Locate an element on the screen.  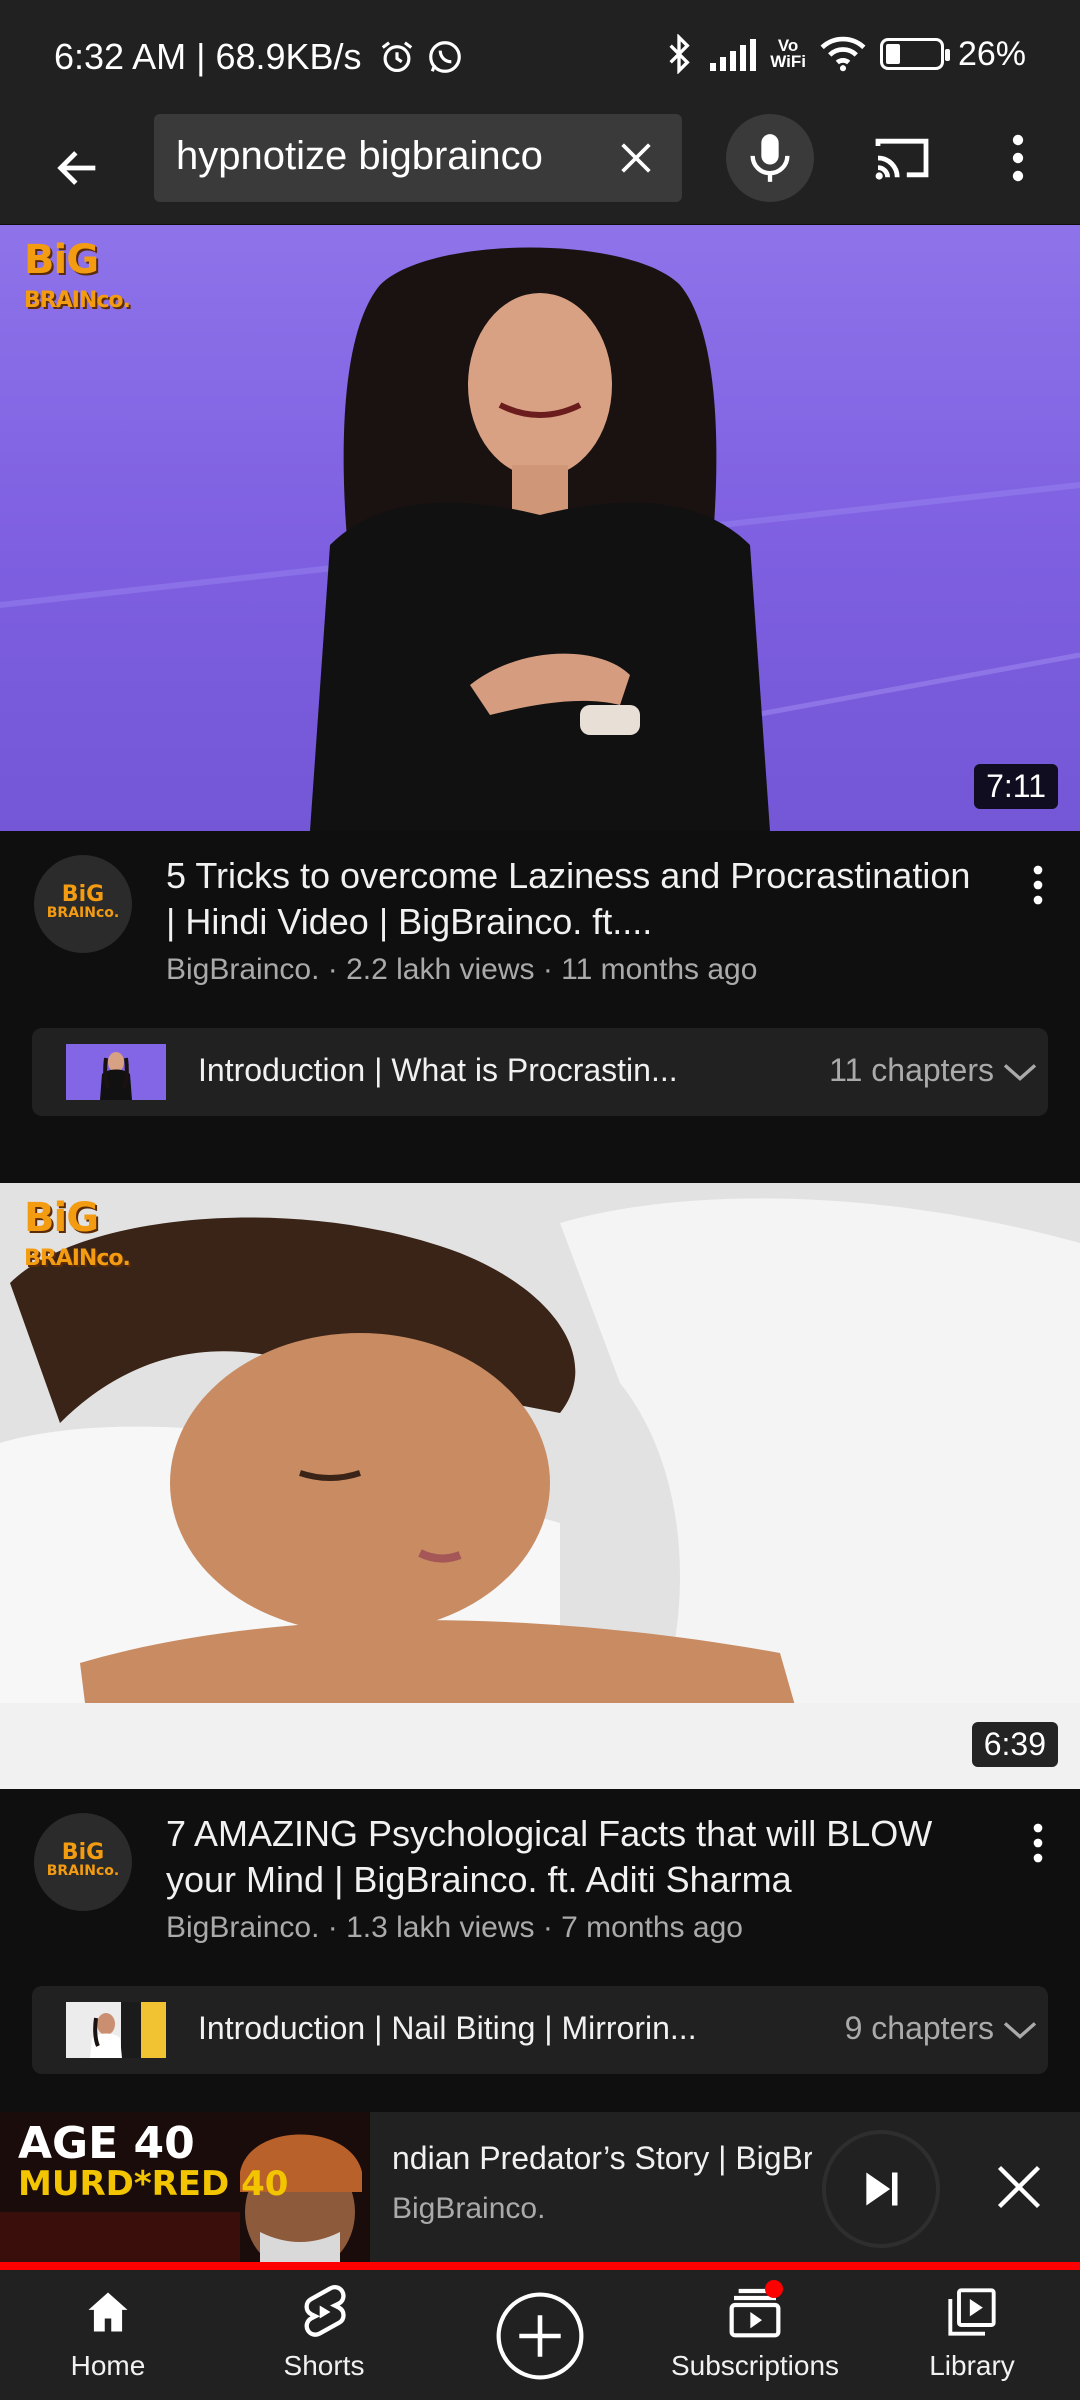
nav-library-label: Library is located at coordinates (972, 2365).